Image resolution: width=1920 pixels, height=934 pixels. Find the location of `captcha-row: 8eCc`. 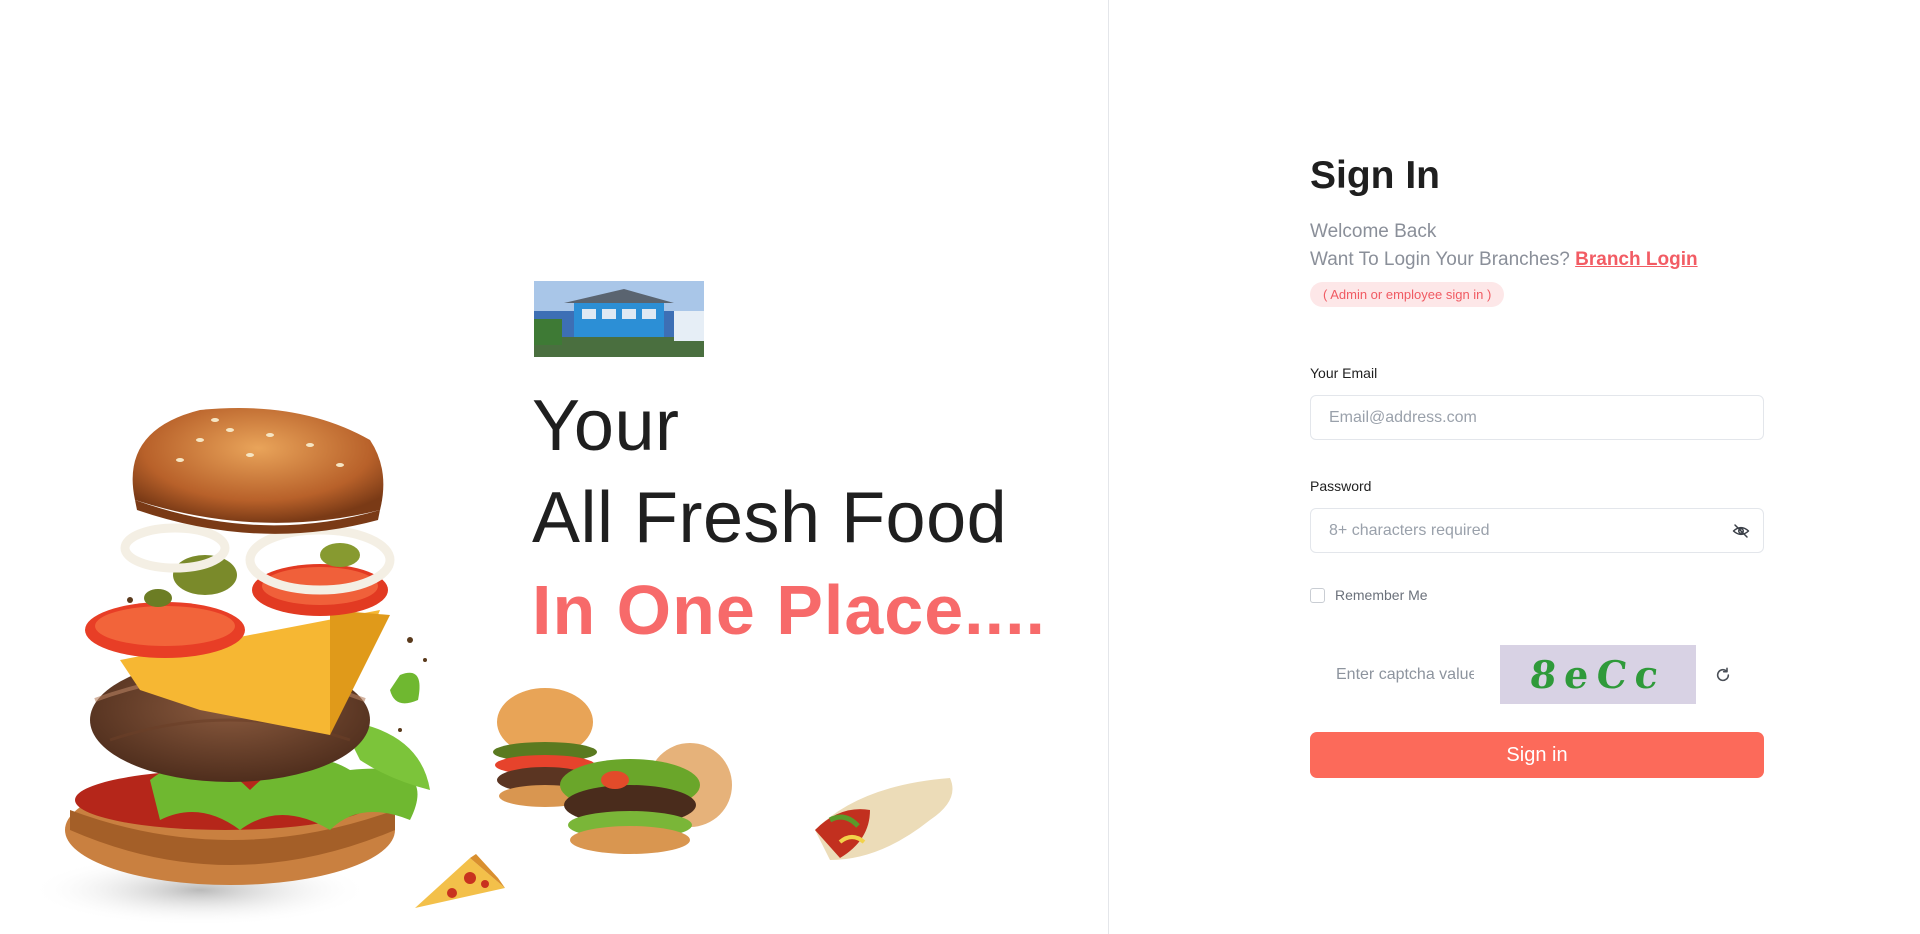

captcha-row: 8eCc is located at coordinates (1537, 674).